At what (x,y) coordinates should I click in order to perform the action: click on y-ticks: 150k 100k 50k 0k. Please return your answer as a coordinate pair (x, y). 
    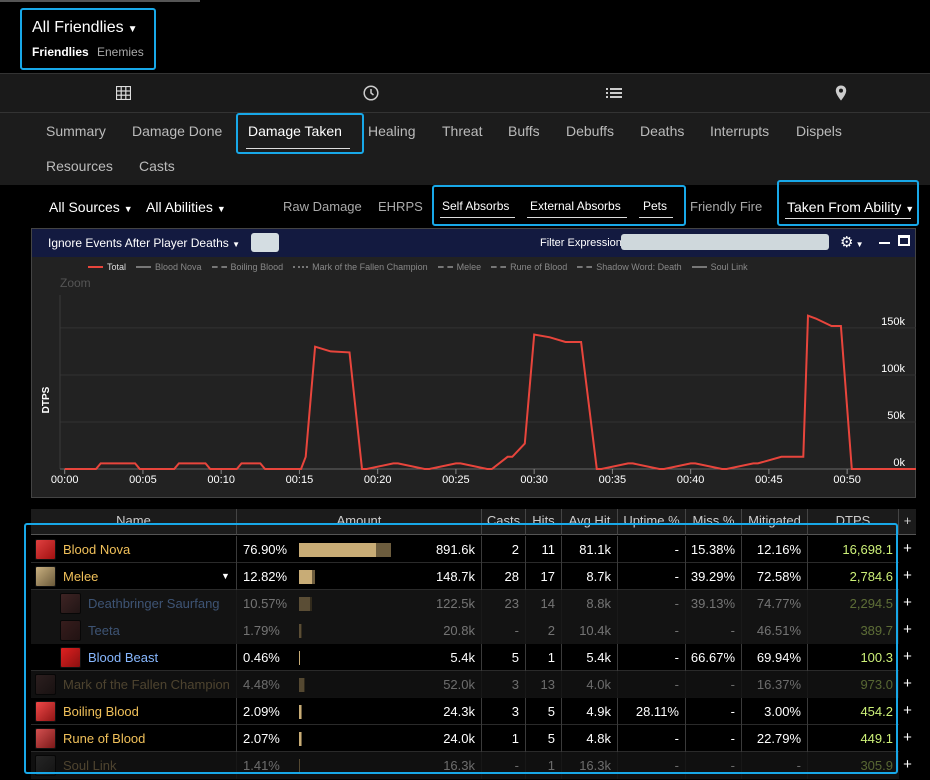
    Looking at the image, I should click on (893, 392).